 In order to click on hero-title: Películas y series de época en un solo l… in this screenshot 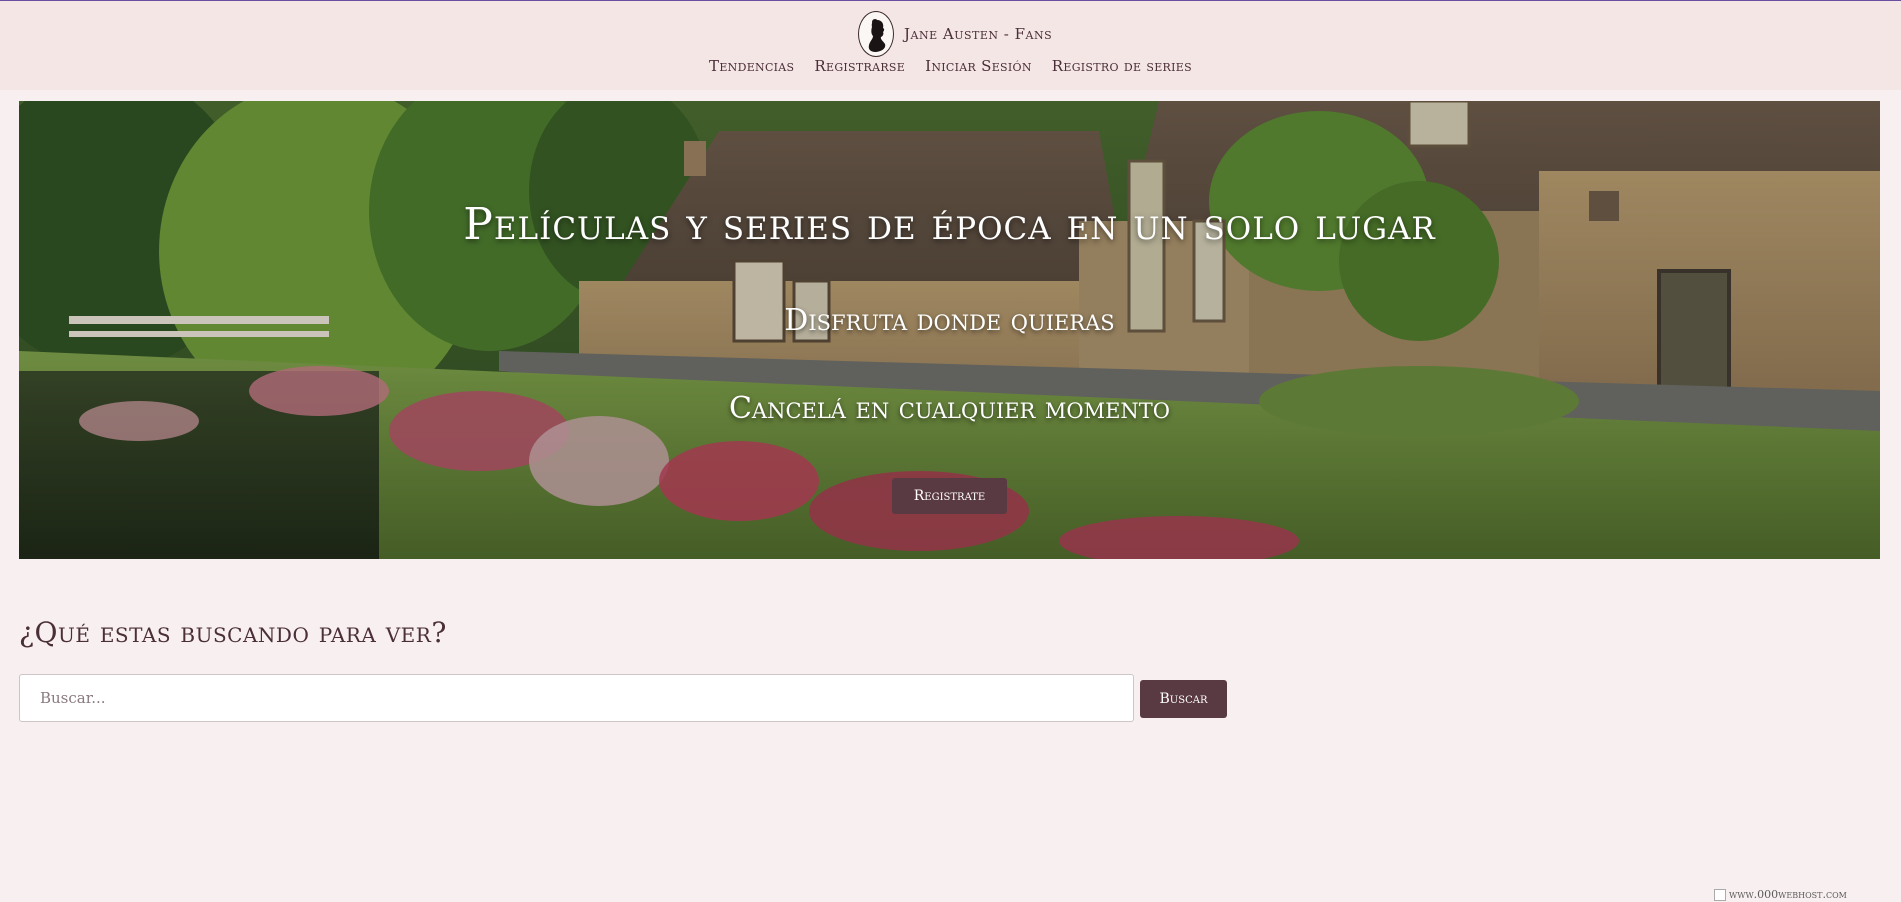, I will do `click(949, 224)`.